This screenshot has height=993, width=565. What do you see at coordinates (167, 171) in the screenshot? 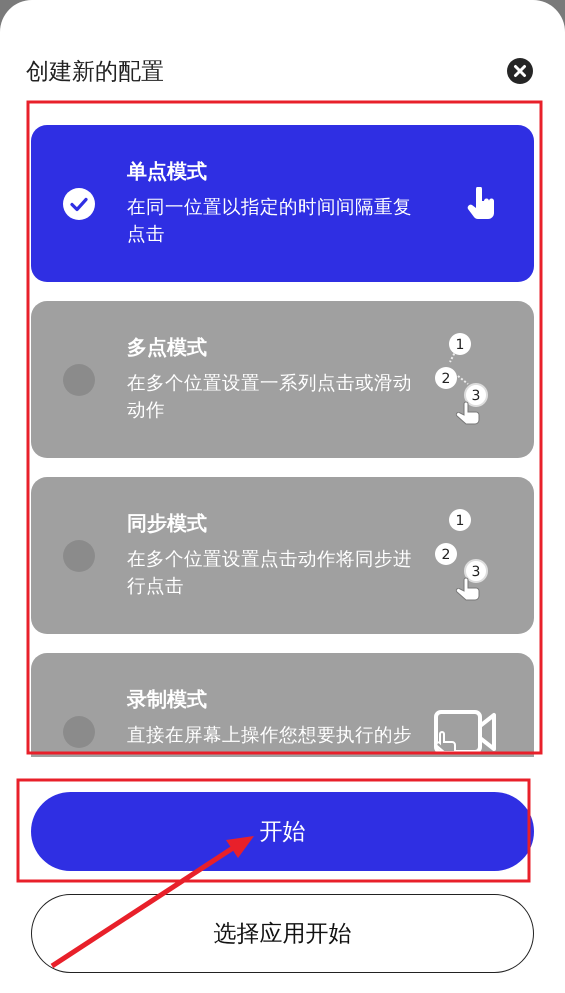
I see `mode-title: 单点模式` at bounding box center [167, 171].